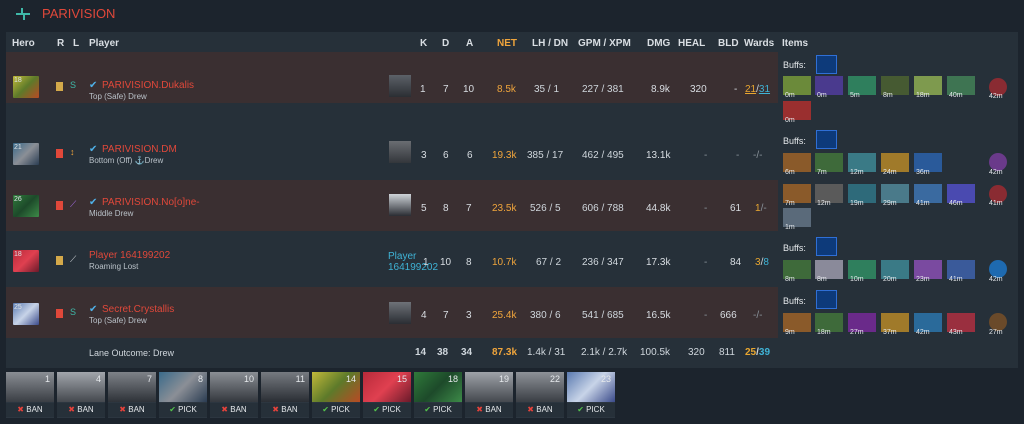 The image size is (1024, 424). Describe the element at coordinates (604, 352) in the screenshot. I see `total-gpm-xpm: 2.1k / 2.7k` at that location.